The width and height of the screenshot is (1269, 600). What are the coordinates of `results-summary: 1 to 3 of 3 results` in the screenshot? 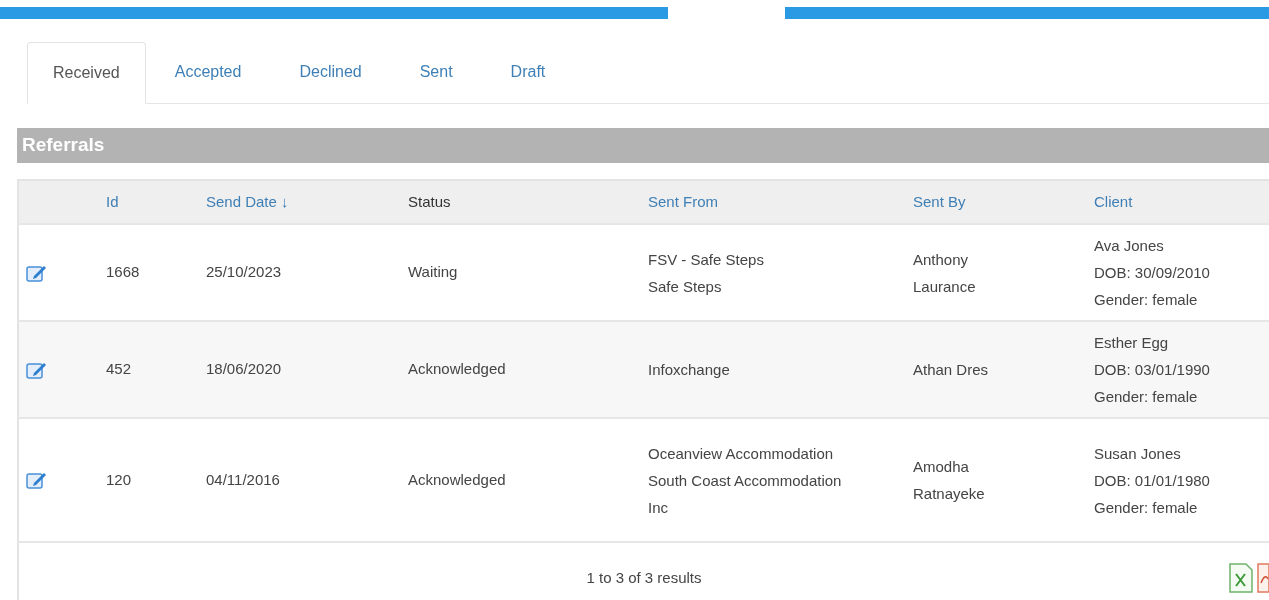 It's located at (644, 577).